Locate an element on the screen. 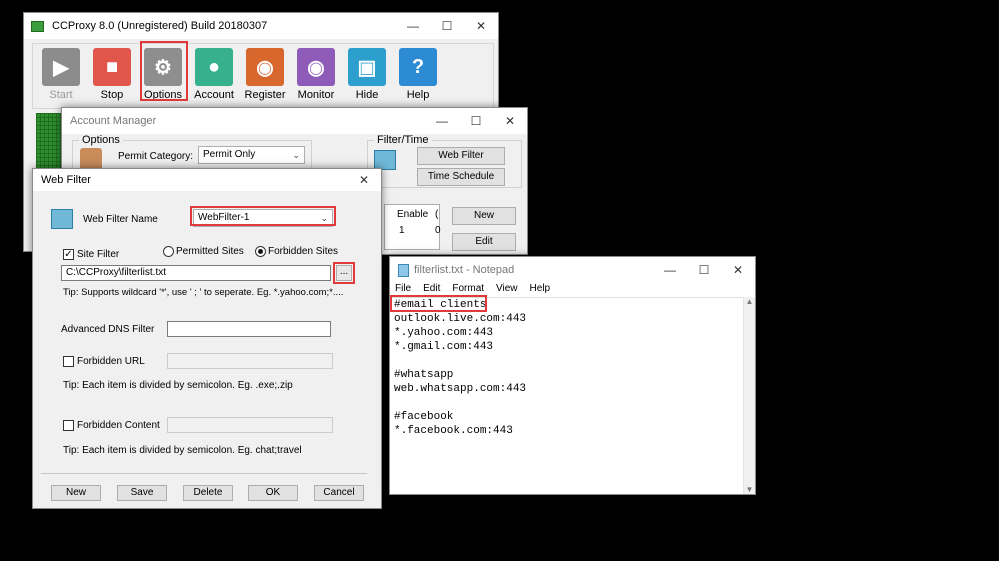 This screenshot has height=561, width=999. options-highlight is located at coordinates (164, 71).